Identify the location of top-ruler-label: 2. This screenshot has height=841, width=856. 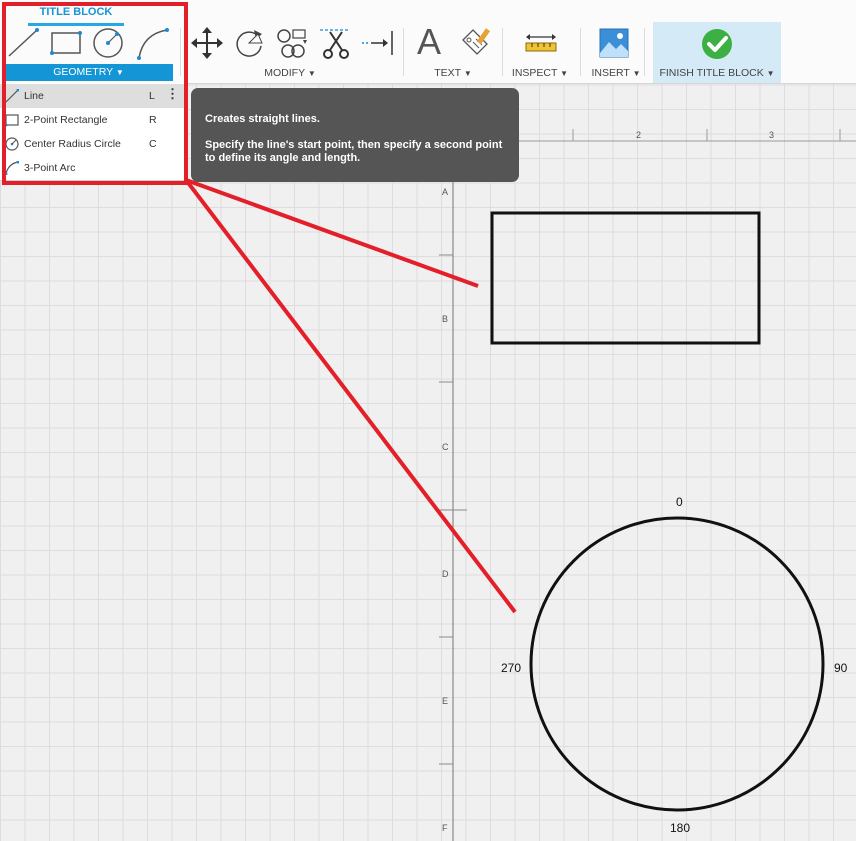
(638, 135).